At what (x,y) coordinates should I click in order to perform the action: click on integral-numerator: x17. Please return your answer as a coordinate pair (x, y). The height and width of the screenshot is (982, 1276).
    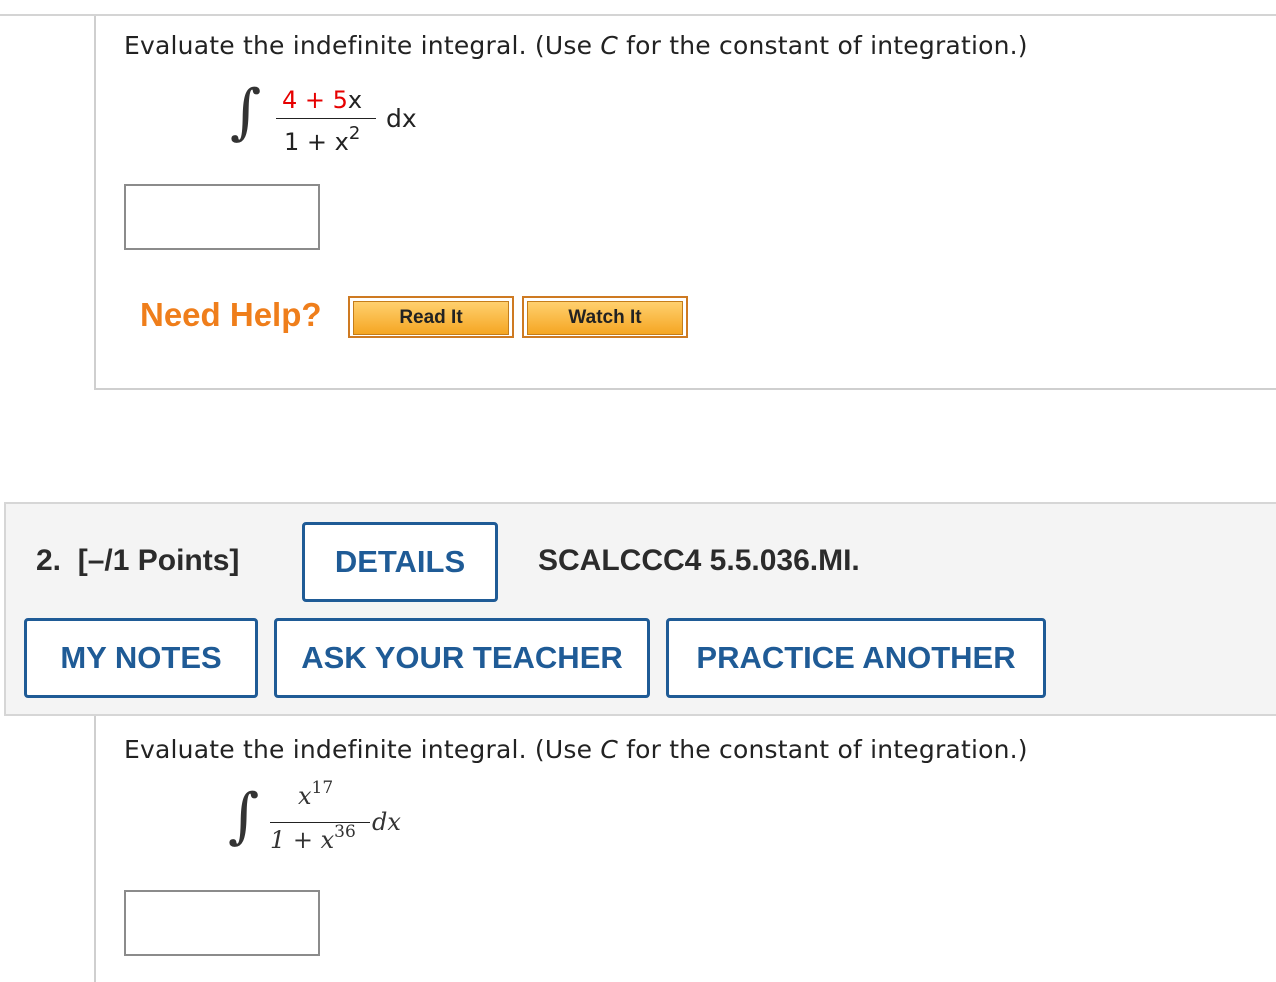
    Looking at the image, I should click on (315, 794).